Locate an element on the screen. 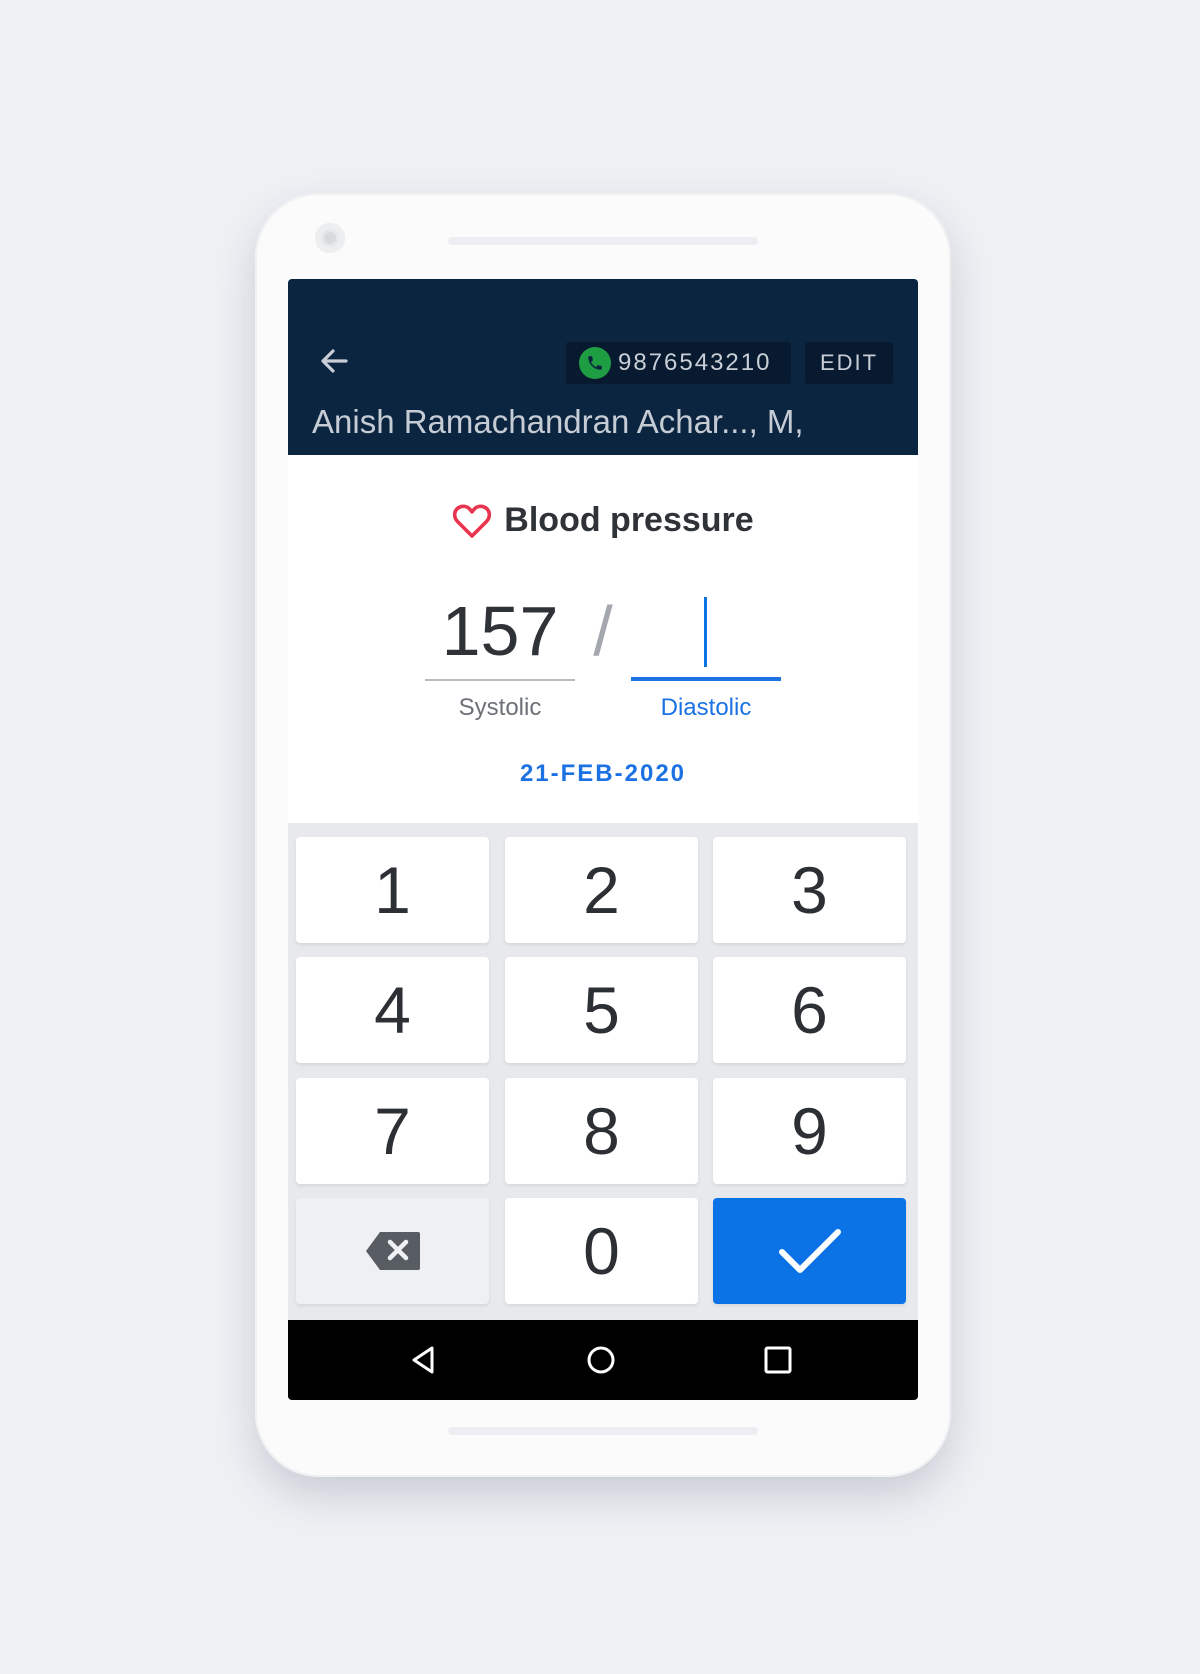 The width and height of the screenshot is (1200, 1674). key-7: 7 is located at coordinates (392, 1131).